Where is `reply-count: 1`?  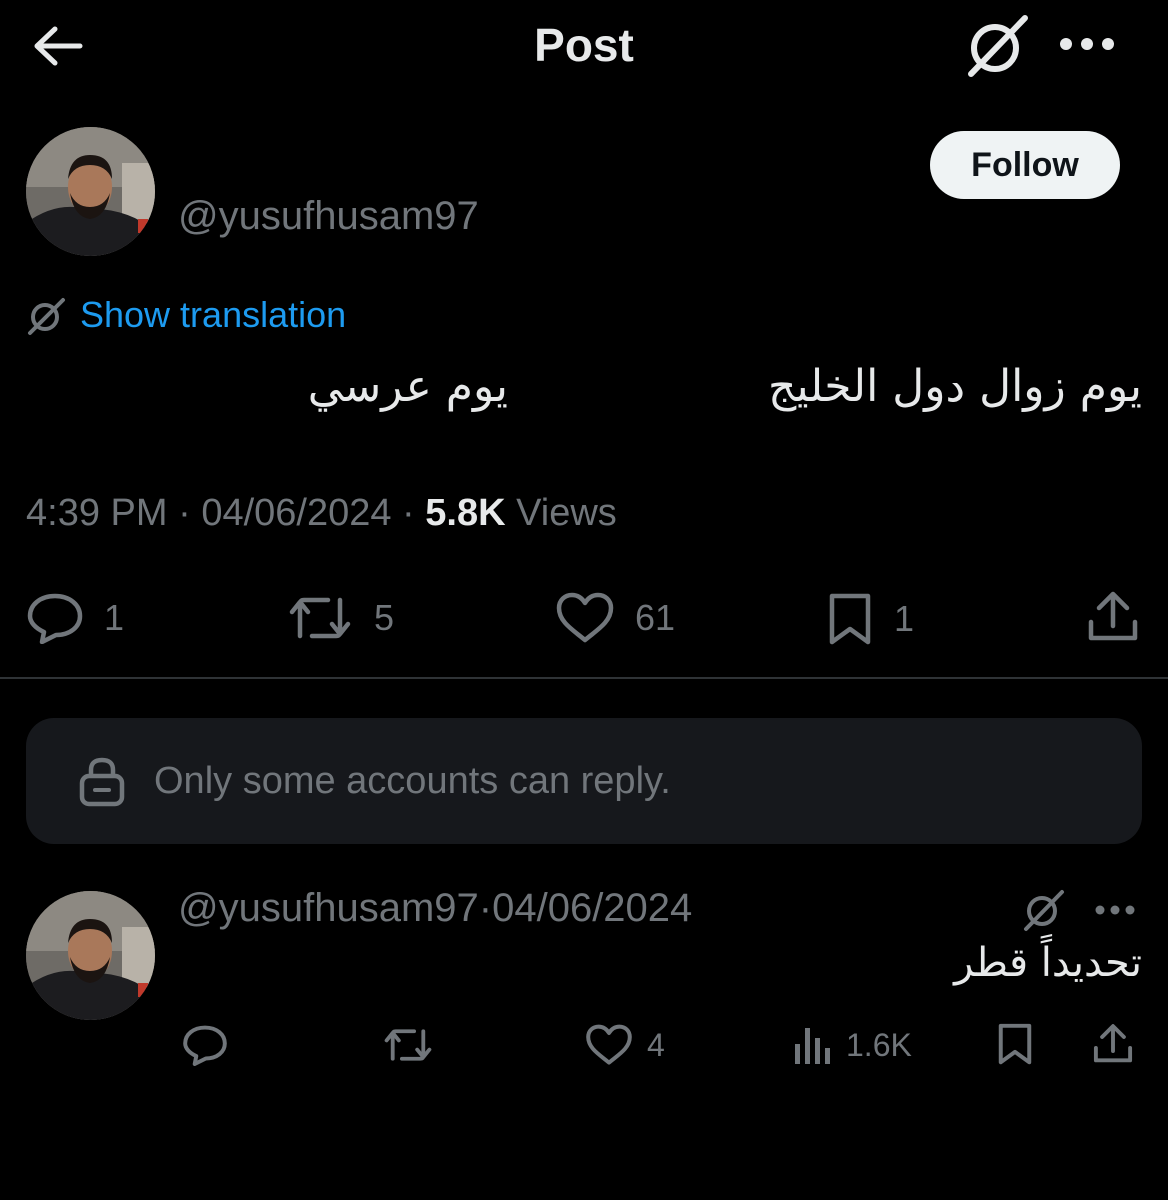
reply-count: 1 is located at coordinates (114, 617).